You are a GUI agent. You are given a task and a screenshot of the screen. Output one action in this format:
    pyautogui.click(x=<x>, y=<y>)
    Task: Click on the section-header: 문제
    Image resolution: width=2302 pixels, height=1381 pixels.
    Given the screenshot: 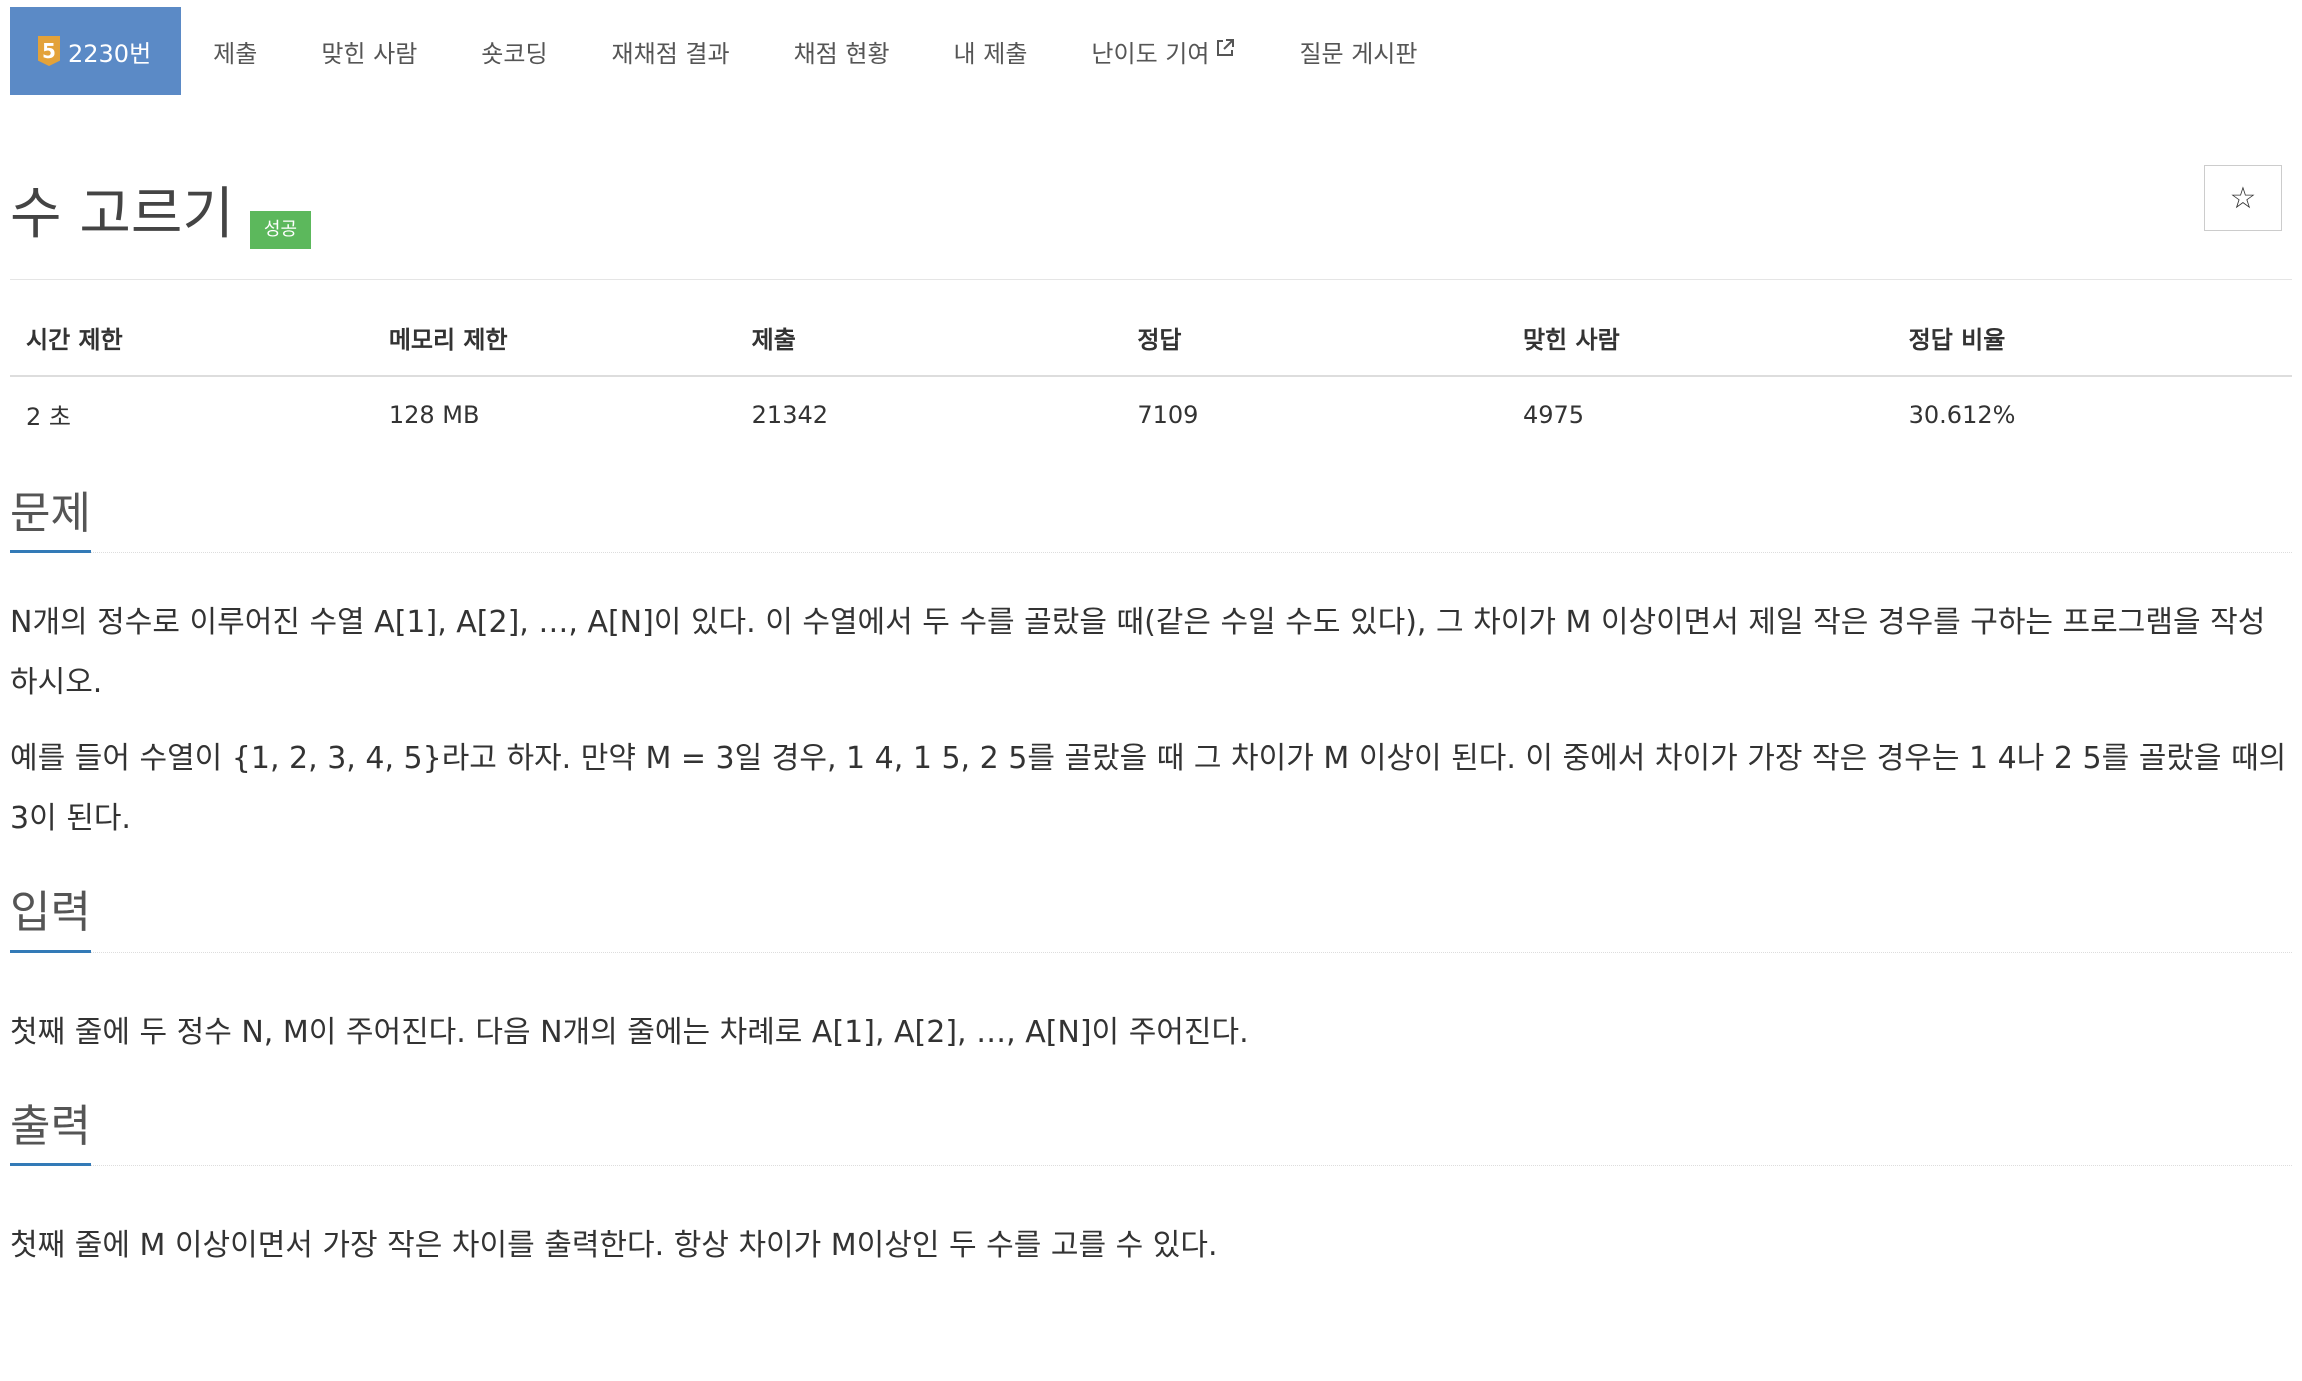 What is the action you would take?
    pyautogui.click(x=1151, y=521)
    